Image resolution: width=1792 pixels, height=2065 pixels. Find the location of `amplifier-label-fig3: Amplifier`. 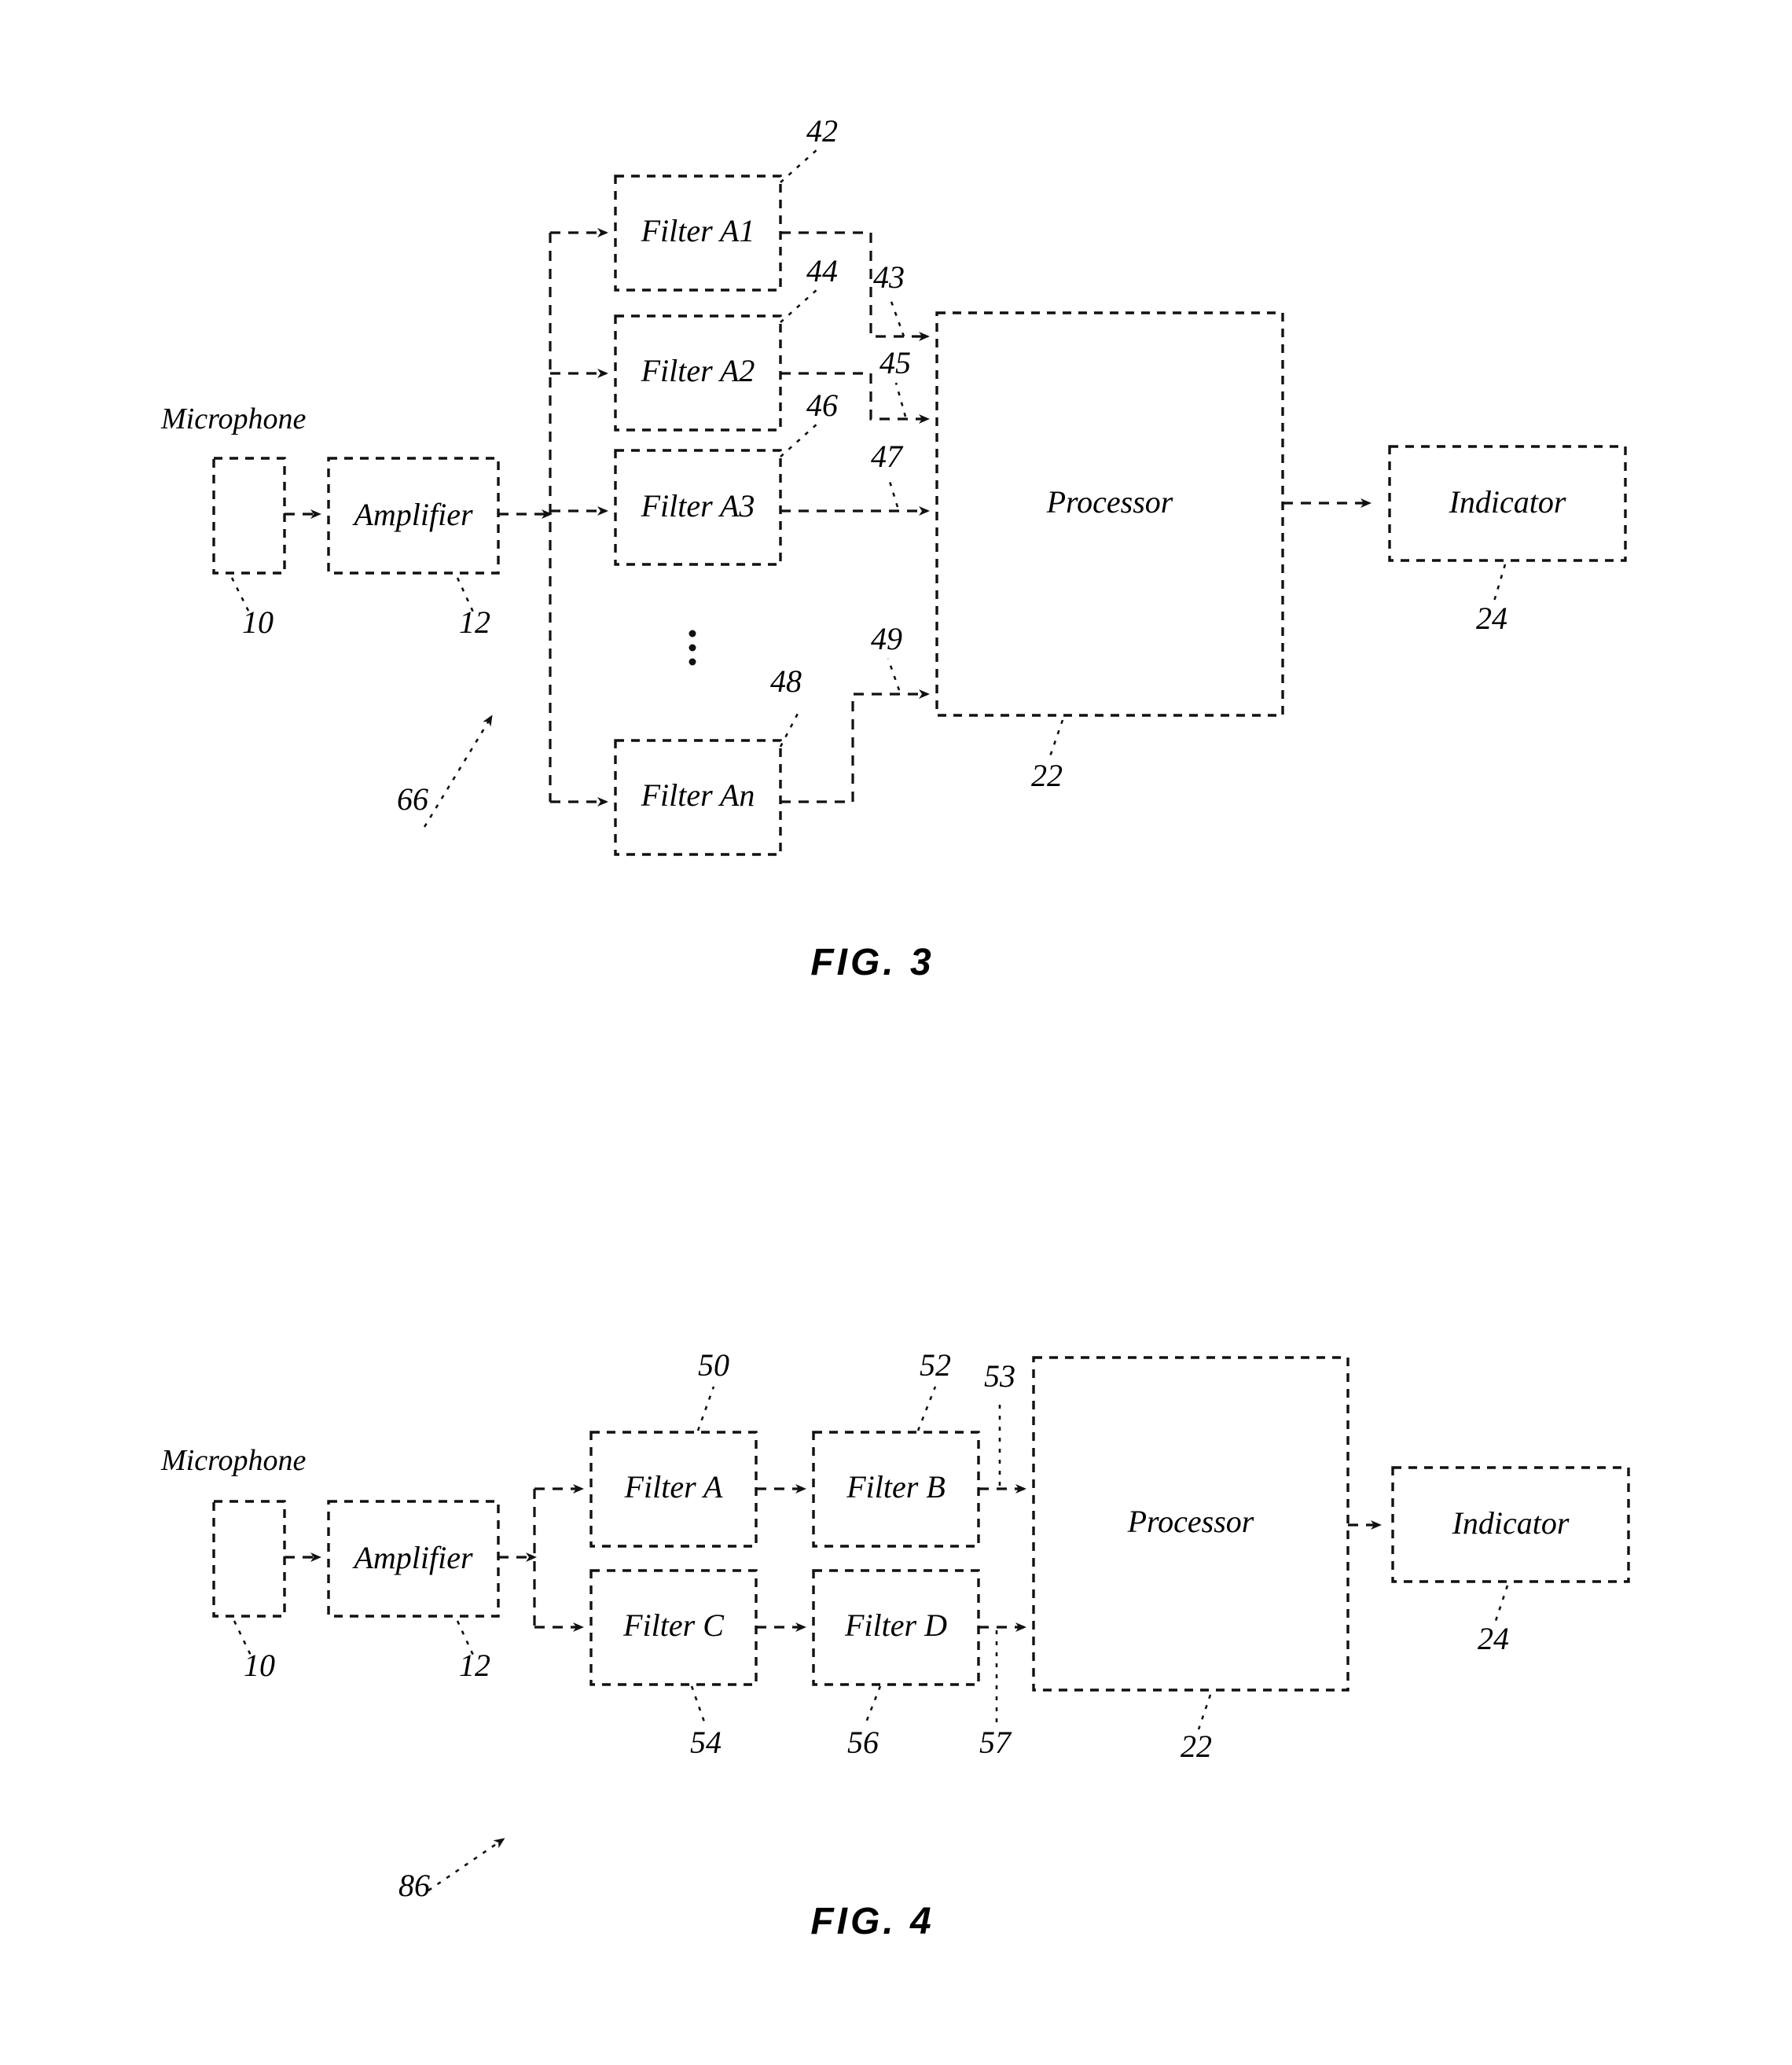

amplifier-label-fig3: Amplifier is located at coordinates (412, 515).